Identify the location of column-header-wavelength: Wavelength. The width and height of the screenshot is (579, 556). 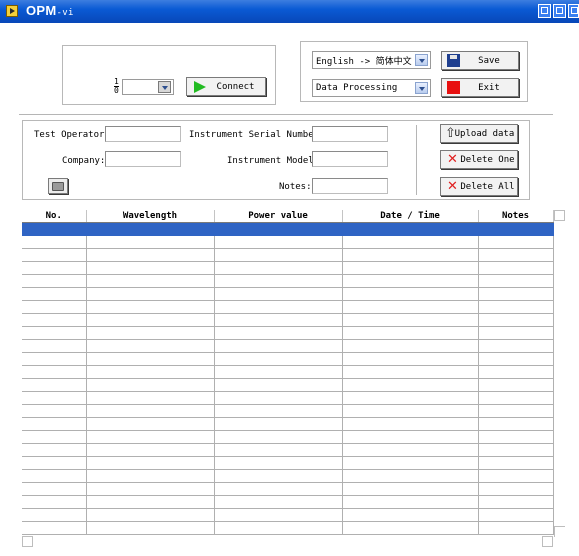
(150, 216).